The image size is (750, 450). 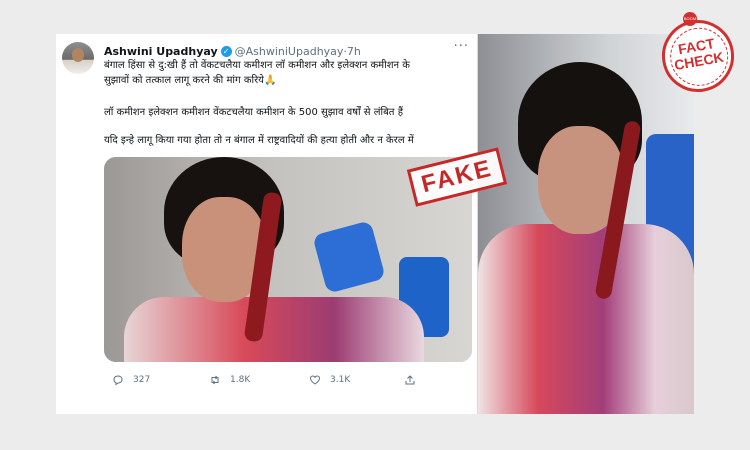 I want to click on retweet-icon, so click(x=215, y=380).